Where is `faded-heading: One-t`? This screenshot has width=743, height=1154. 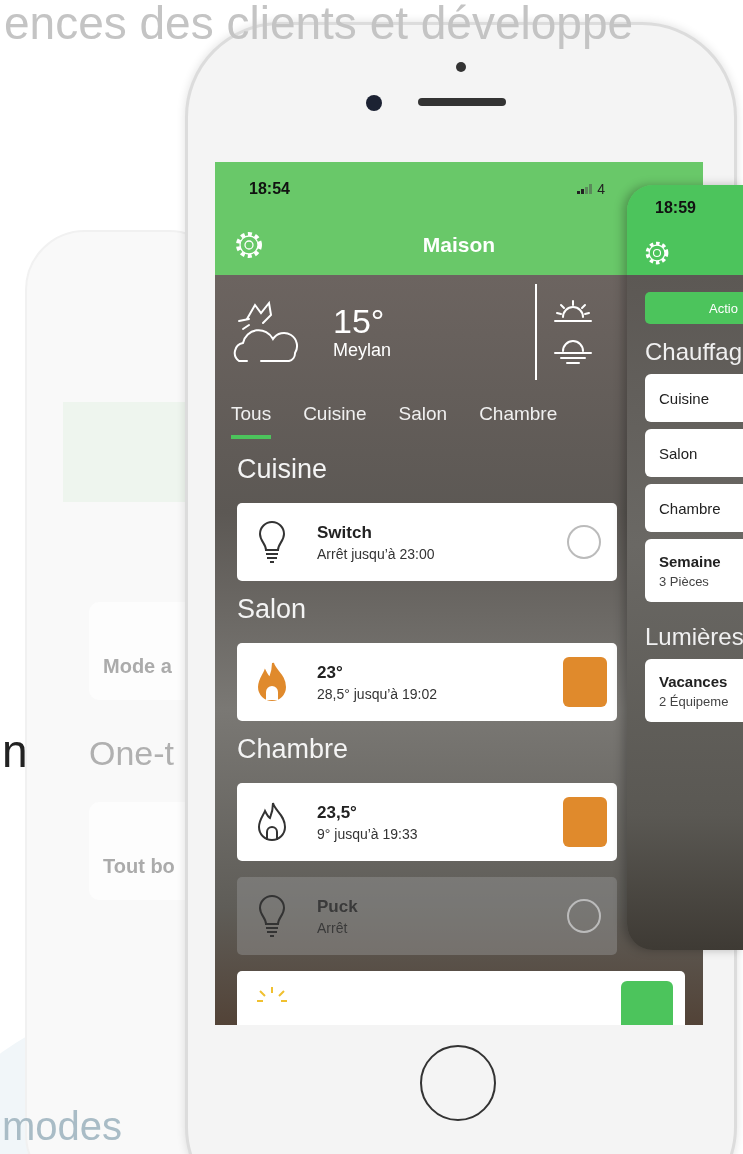 faded-heading: One-t is located at coordinates (132, 753).